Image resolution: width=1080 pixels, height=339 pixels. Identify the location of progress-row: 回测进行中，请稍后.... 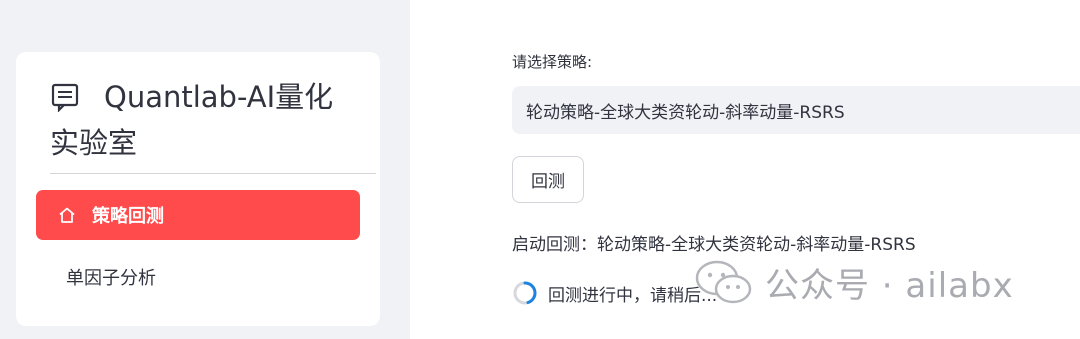
(614, 293).